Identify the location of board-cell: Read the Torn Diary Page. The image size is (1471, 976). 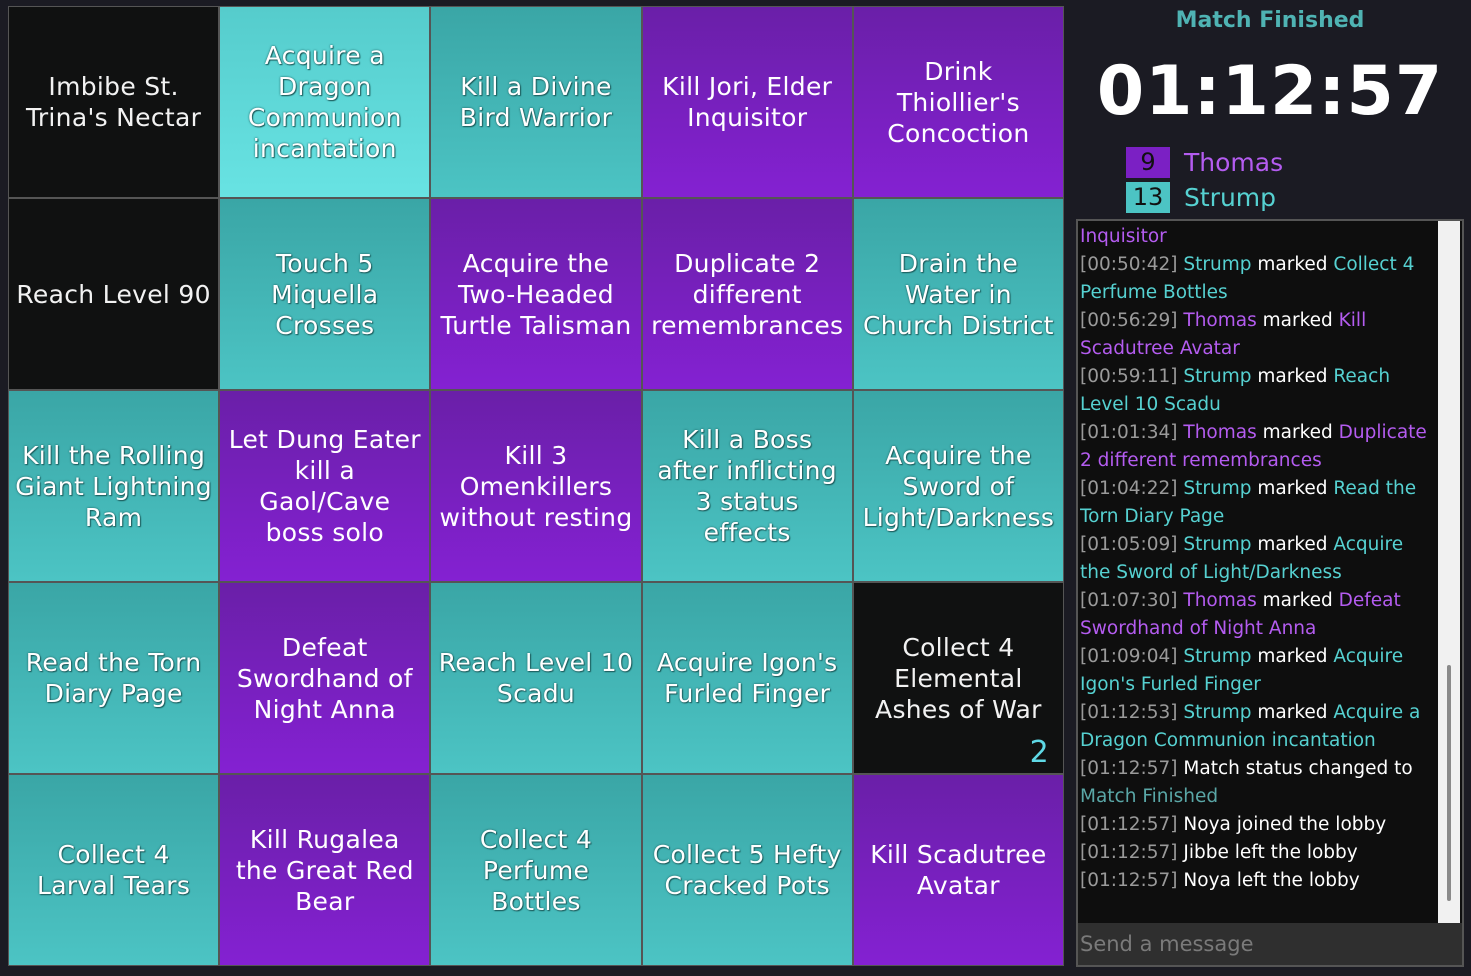
(114, 678).